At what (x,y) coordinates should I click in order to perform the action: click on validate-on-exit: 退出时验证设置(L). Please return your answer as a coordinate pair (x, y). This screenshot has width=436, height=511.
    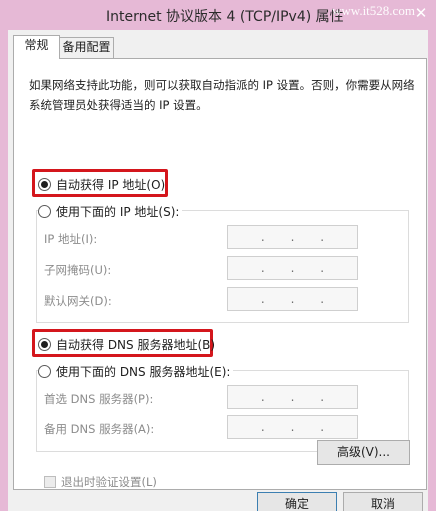
    Looking at the image, I should click on (100, 482).